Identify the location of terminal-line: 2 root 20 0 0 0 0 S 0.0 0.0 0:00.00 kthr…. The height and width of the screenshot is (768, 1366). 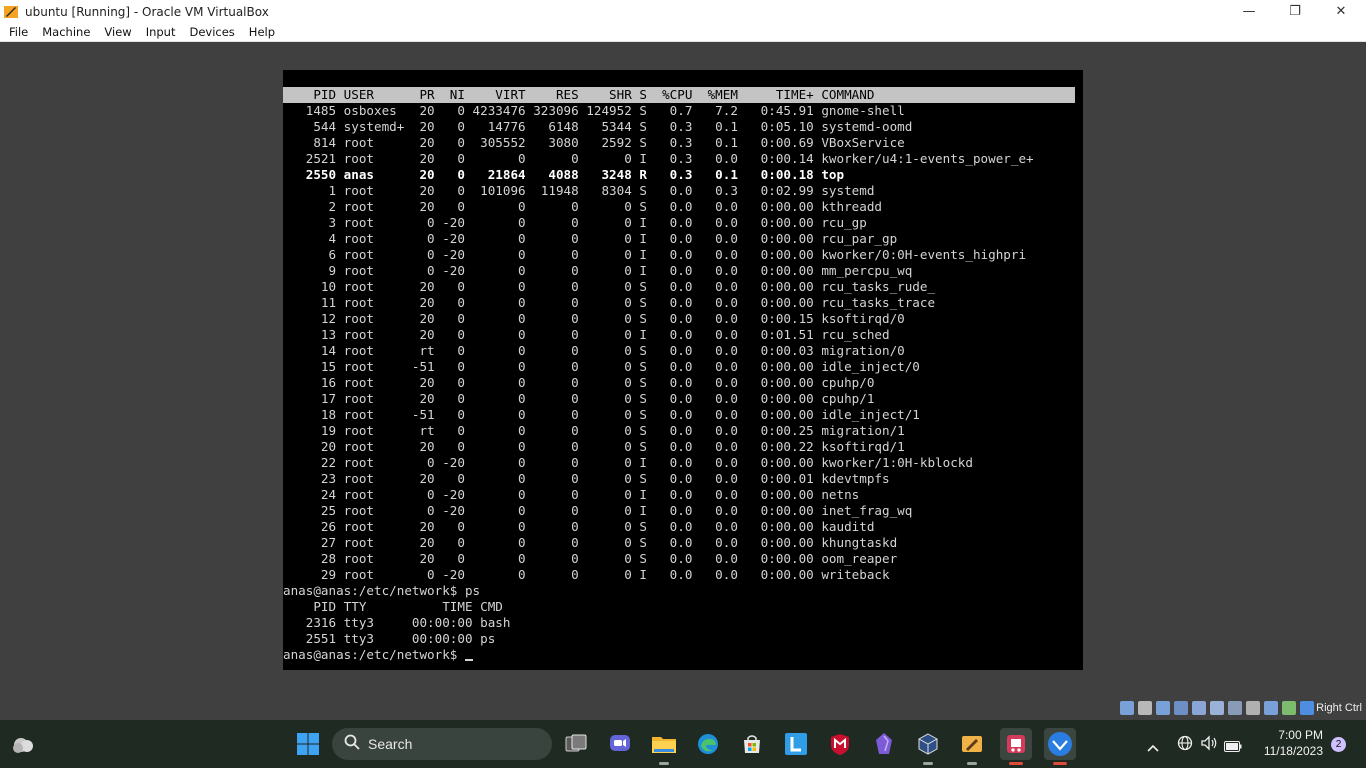
(582, 206).